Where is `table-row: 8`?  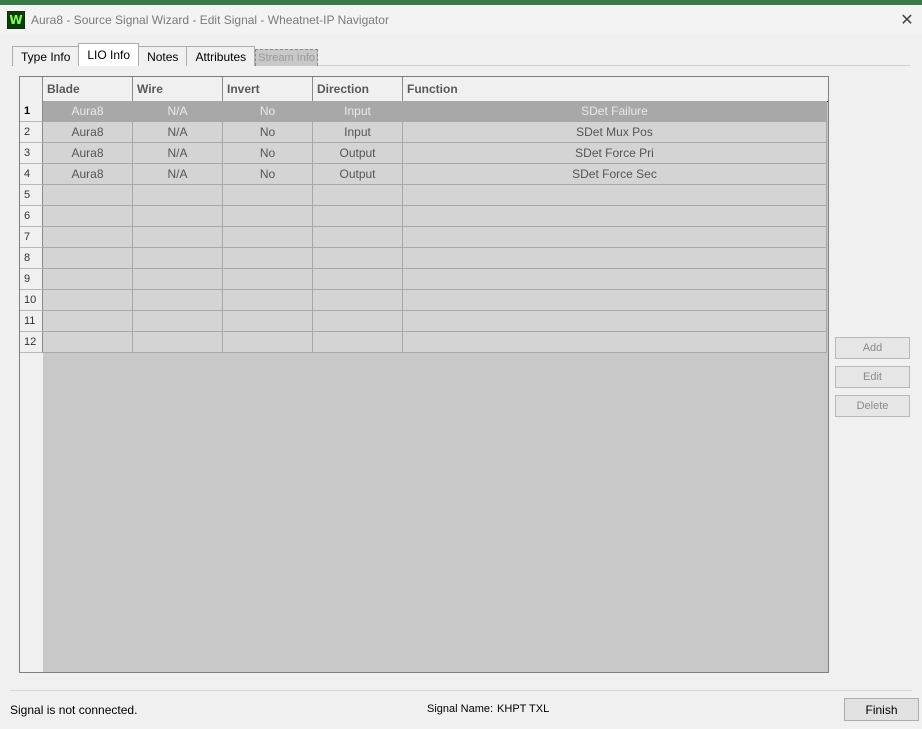 table-row: 8 is located at coordinates (424, 258).